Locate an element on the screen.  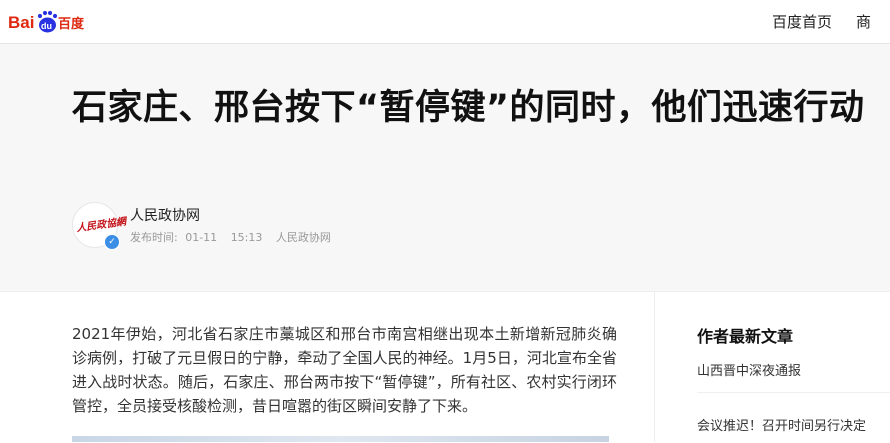
publish-date: 01-11 is located at coordinates (201, 237).